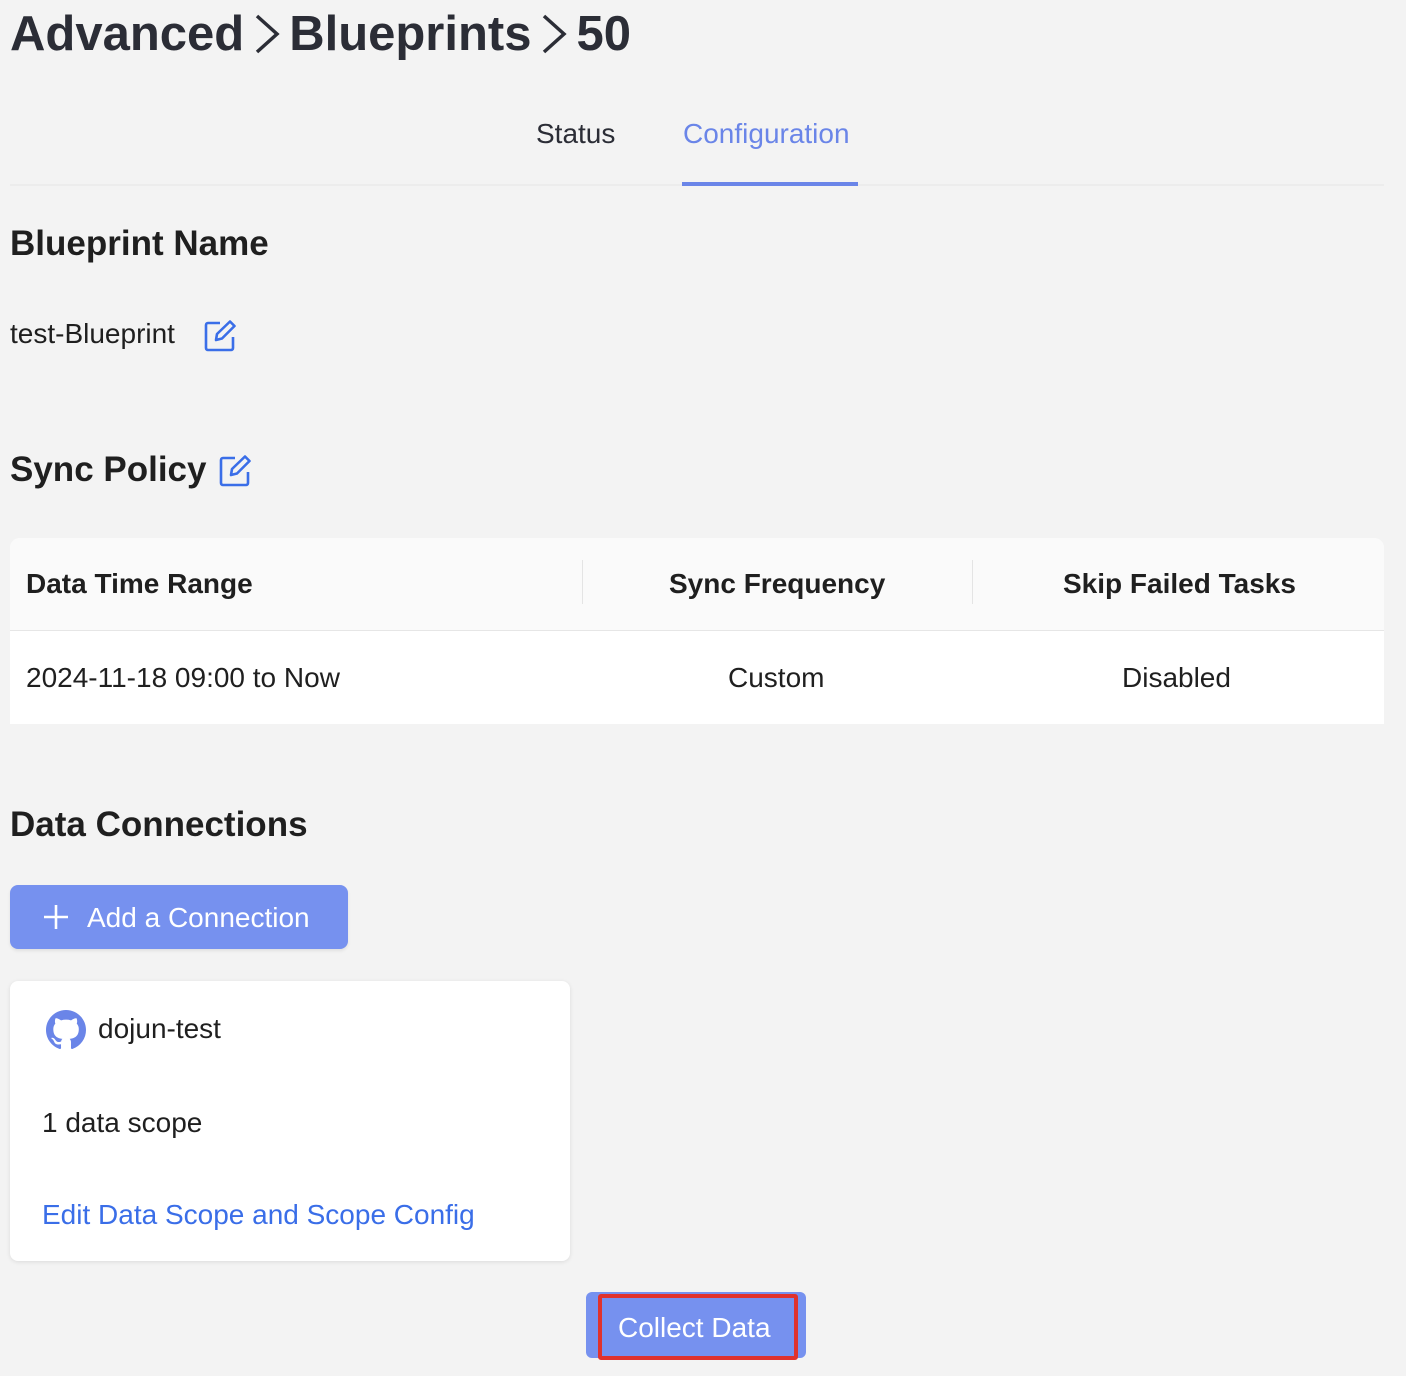 The width and height of the screenshot is (1406, 1376). What do you see at coordinates (56, 919) in the screenshot?
I see `plus-icon` at bounding box center [56, 919].